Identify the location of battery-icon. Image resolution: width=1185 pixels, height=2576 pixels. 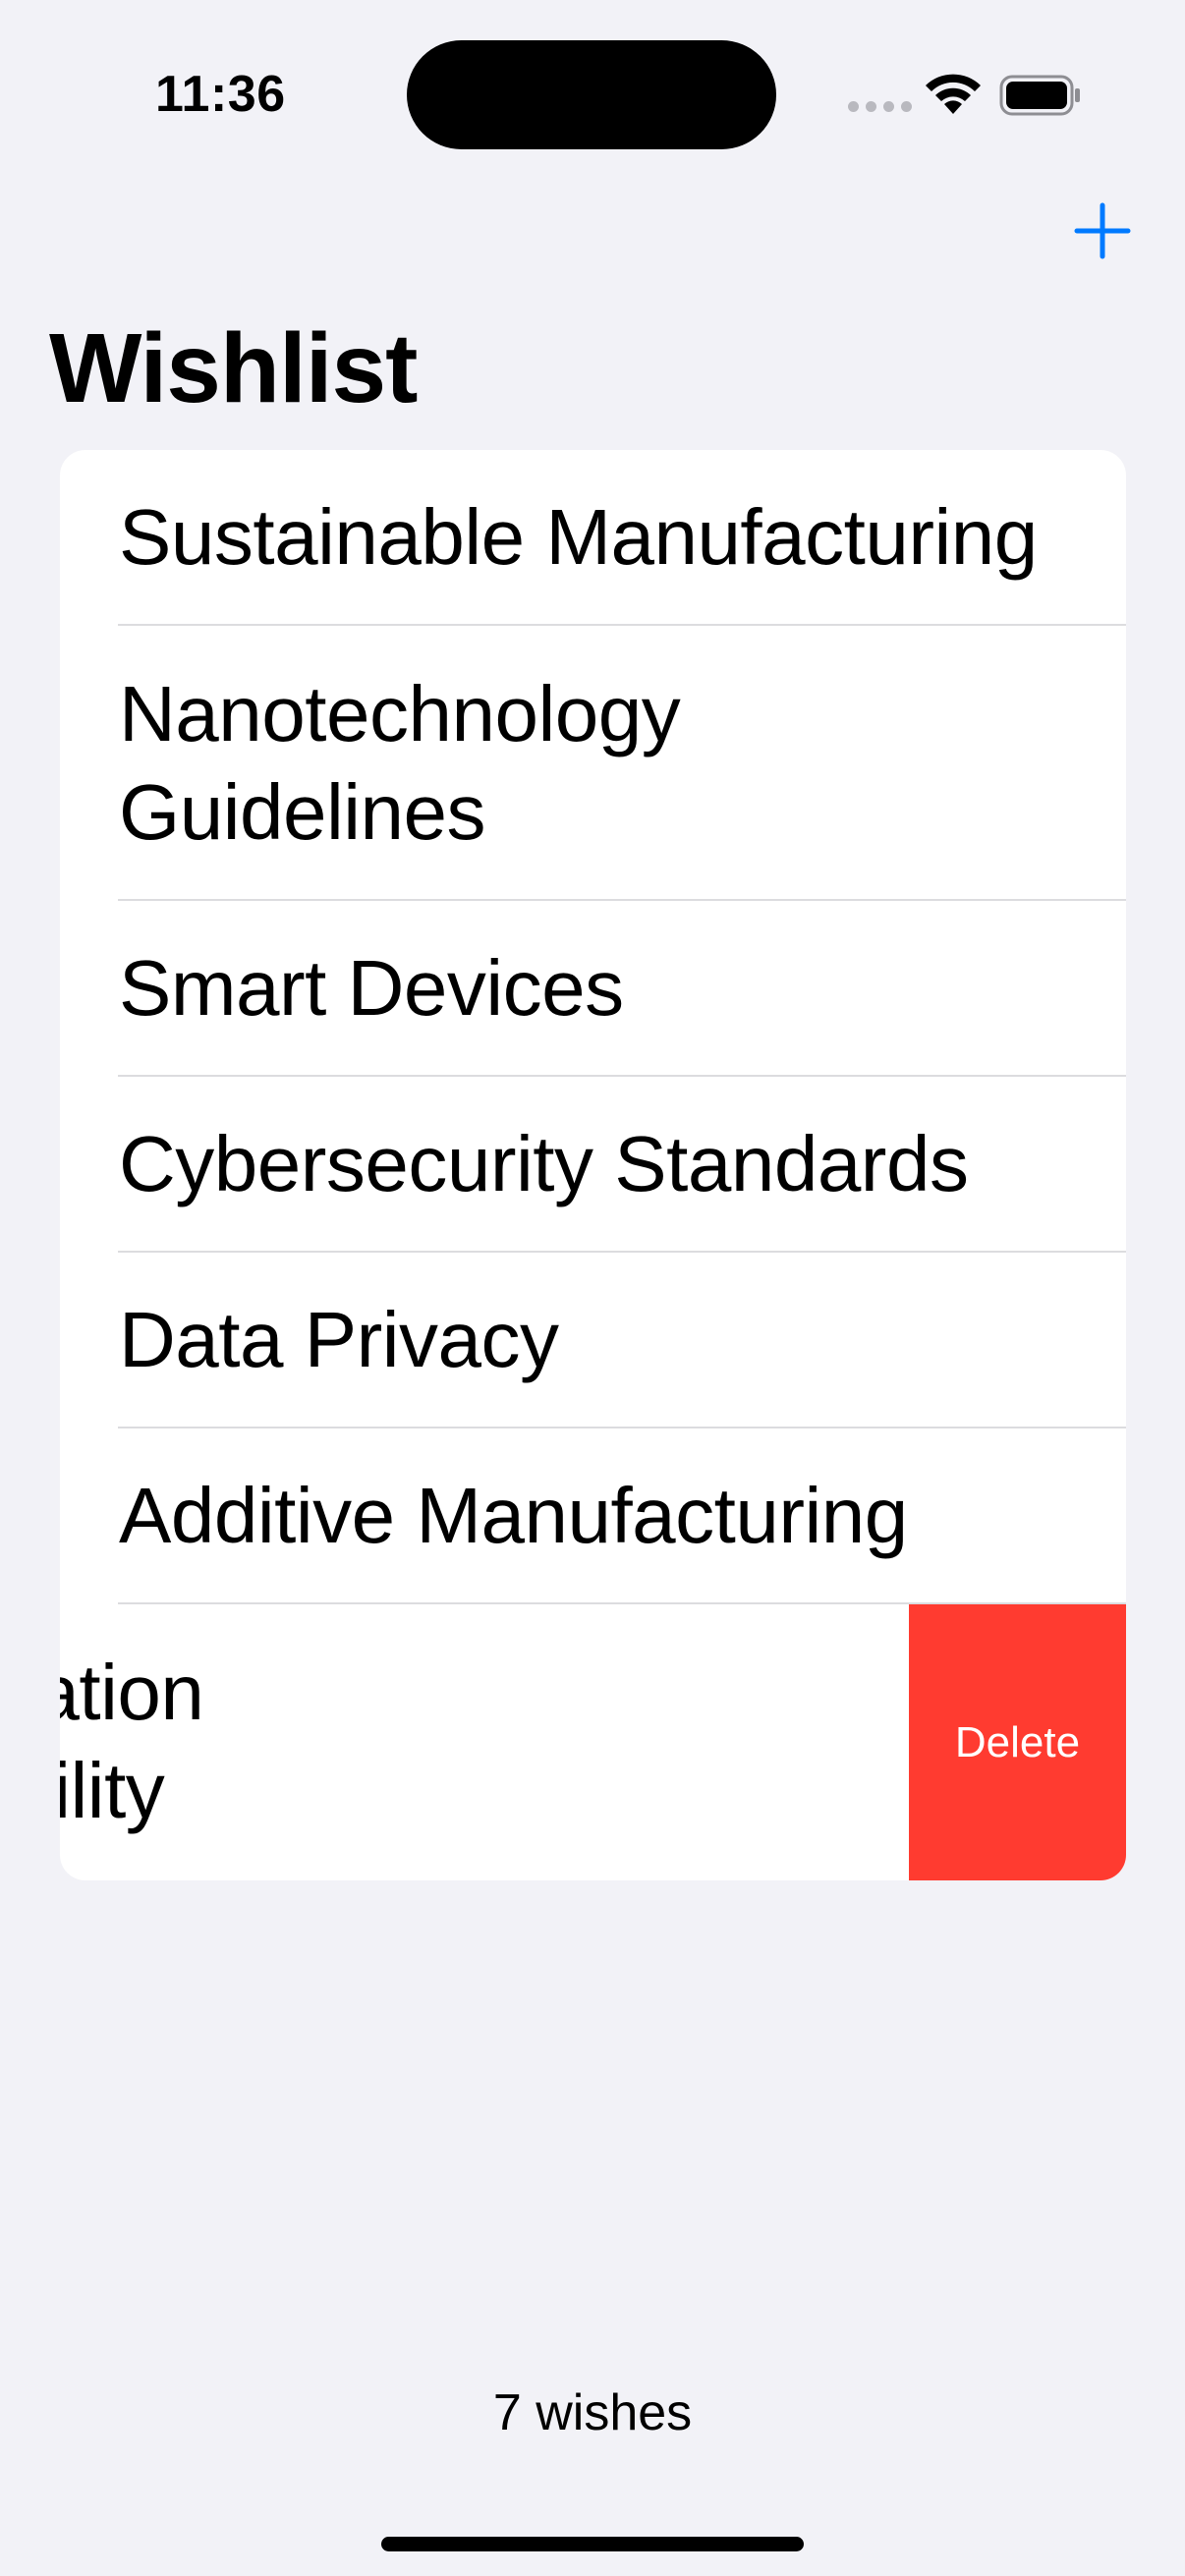
(1040, 95).